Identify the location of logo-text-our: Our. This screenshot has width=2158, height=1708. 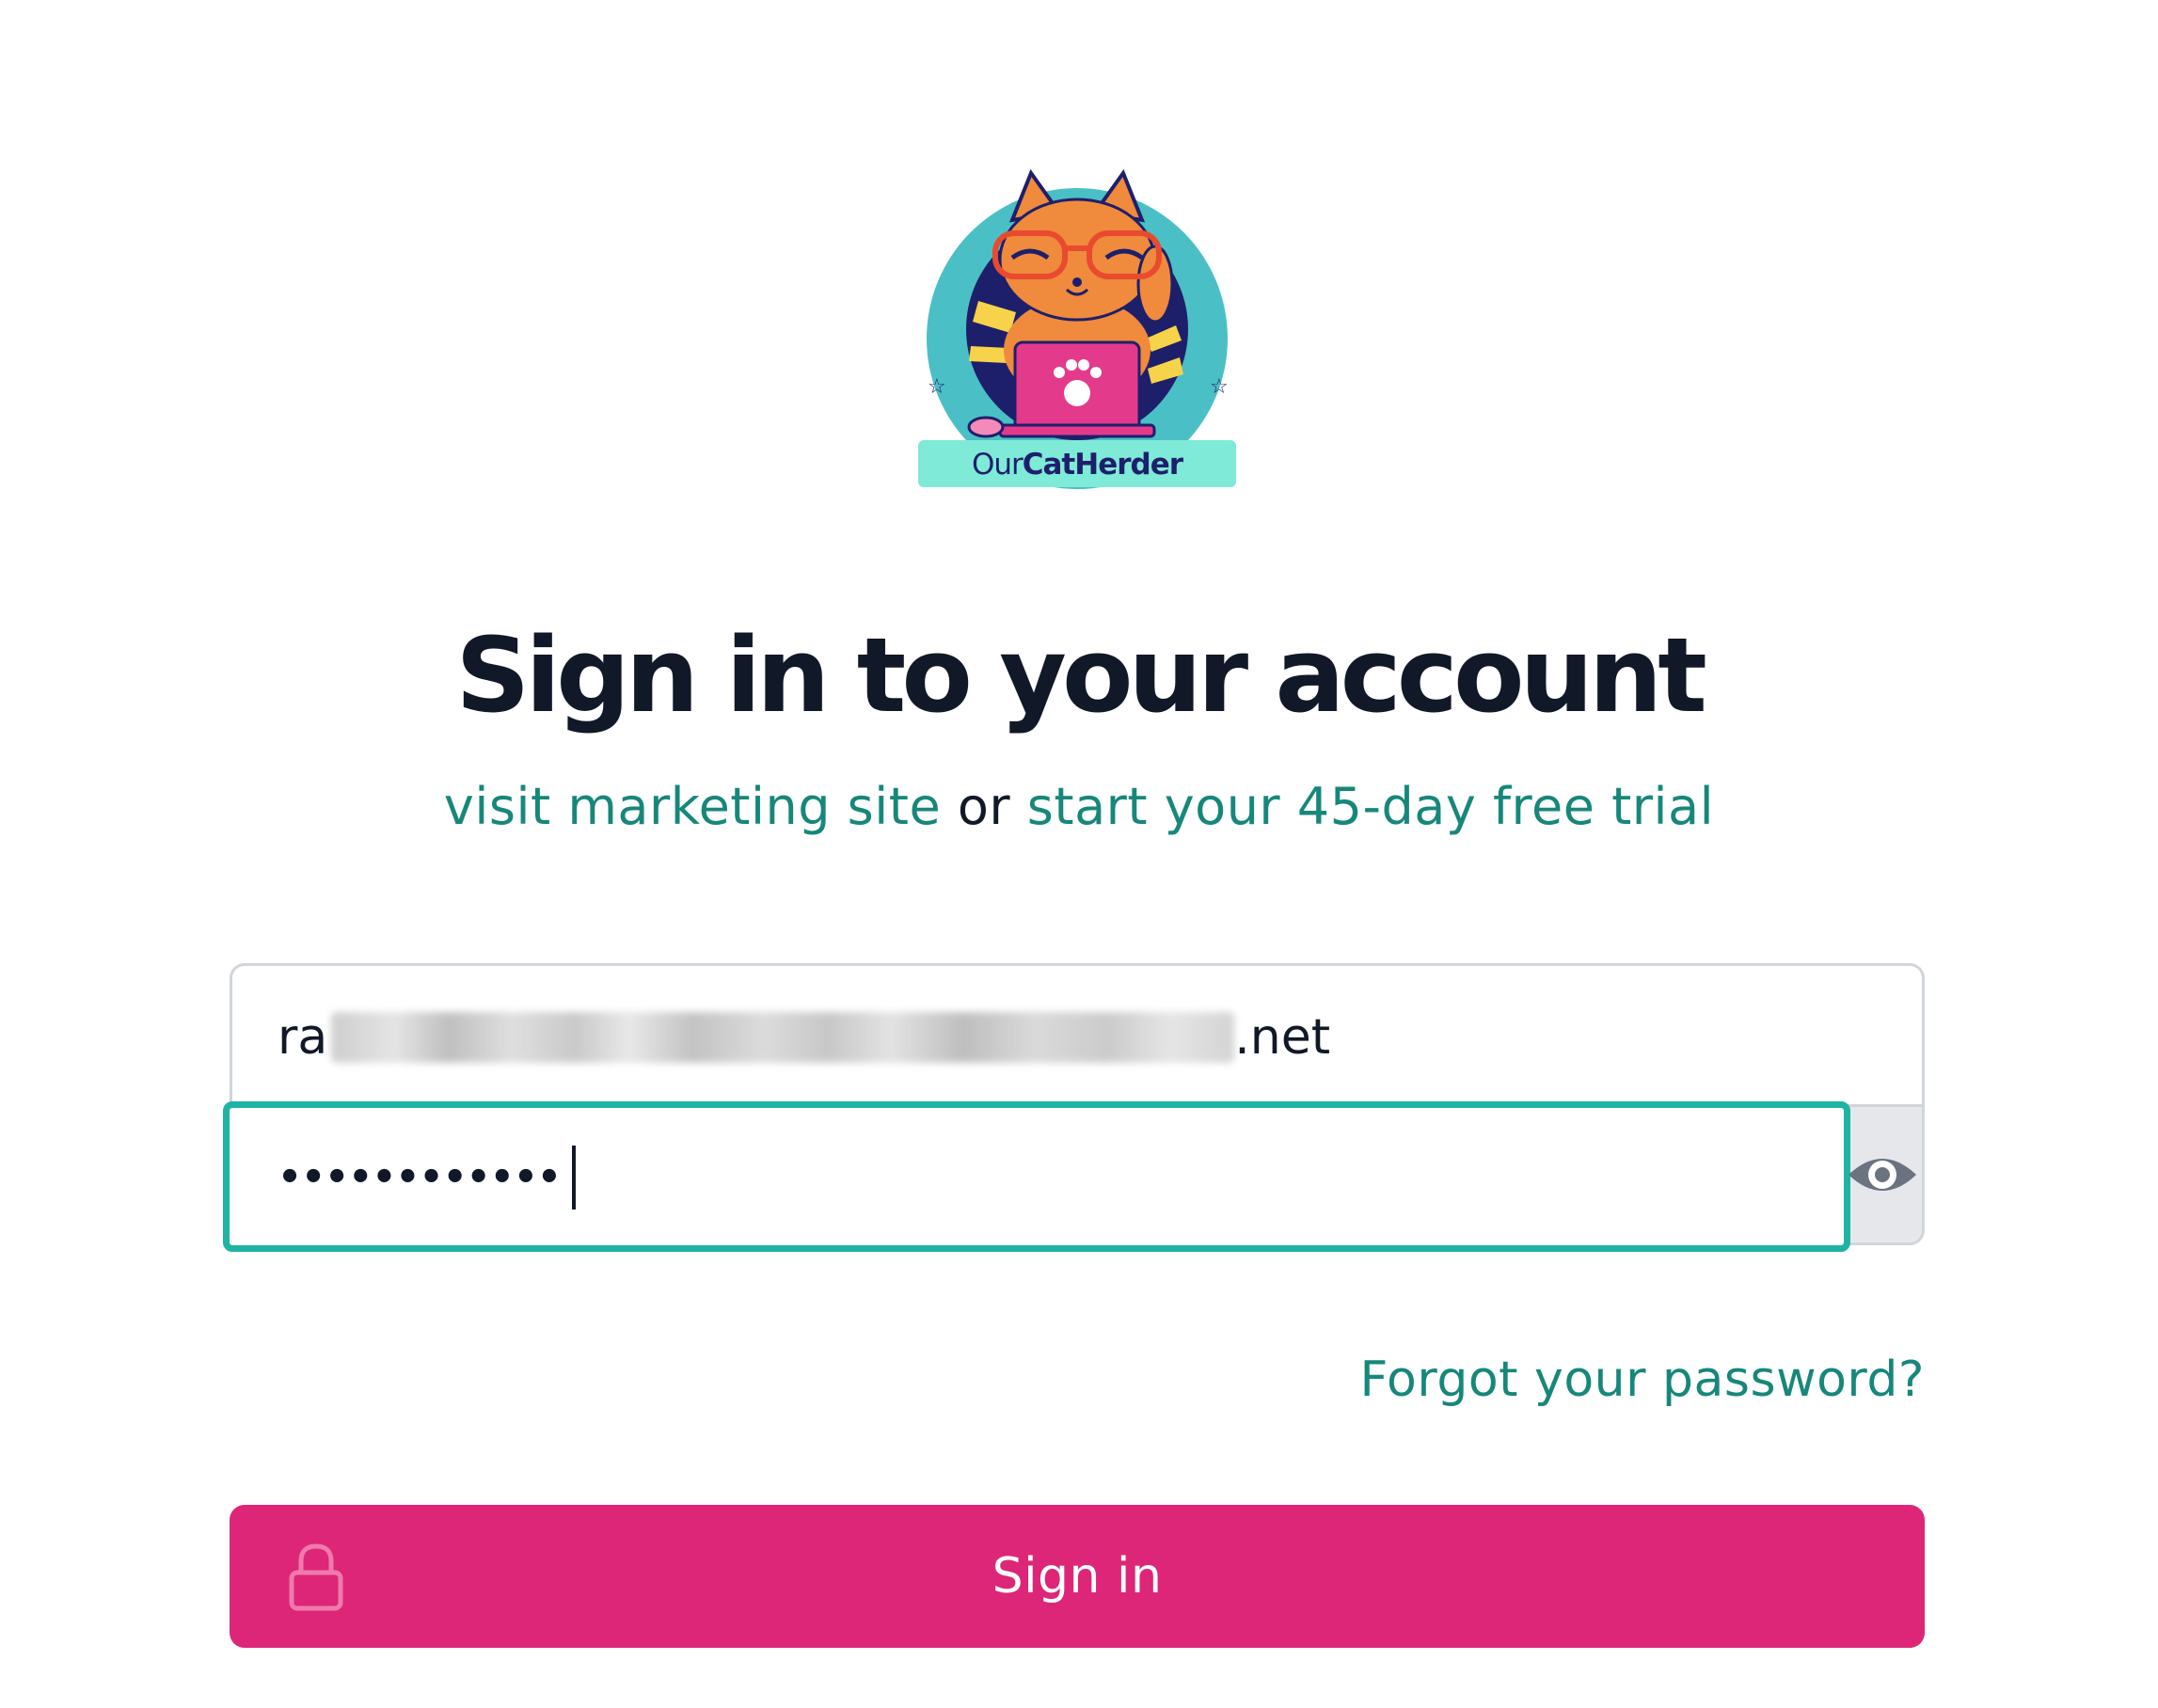
(997, 465).